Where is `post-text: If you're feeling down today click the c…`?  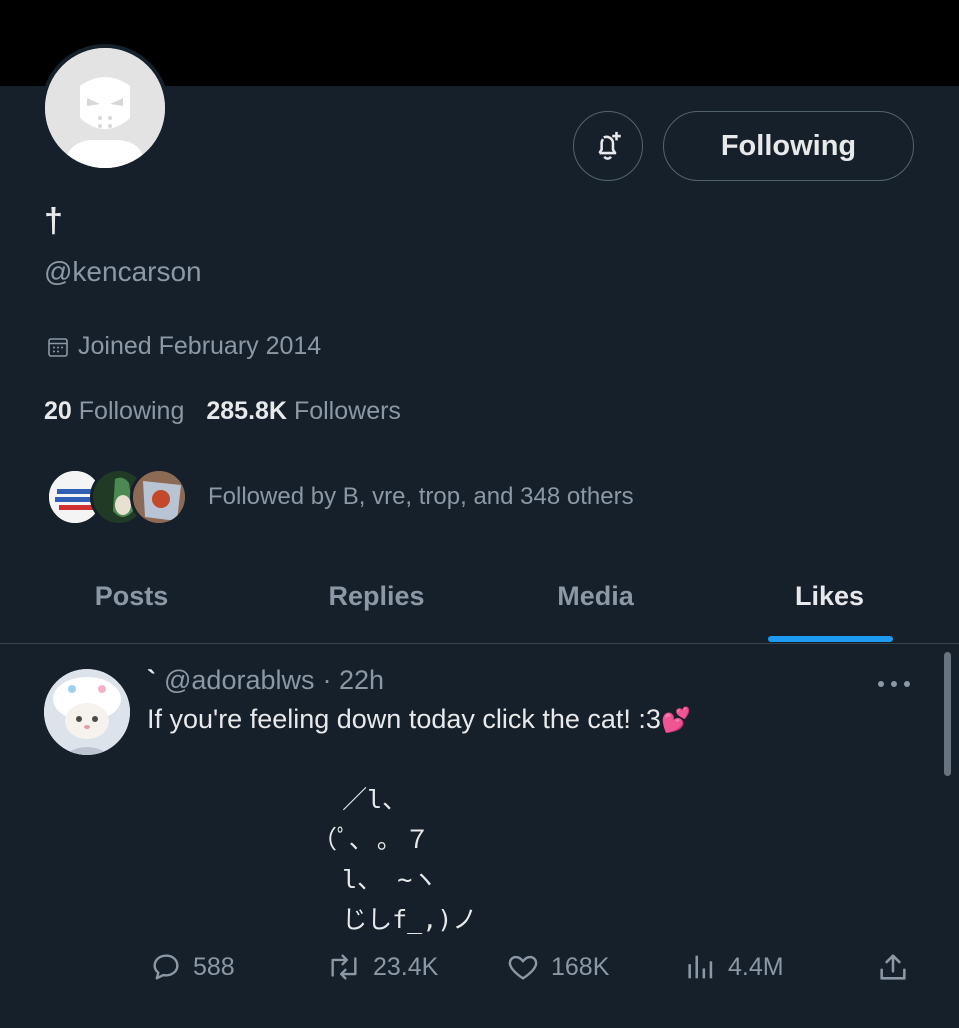 post-text: If you're feeling down today click the c… is located at coordinates (419, 719).